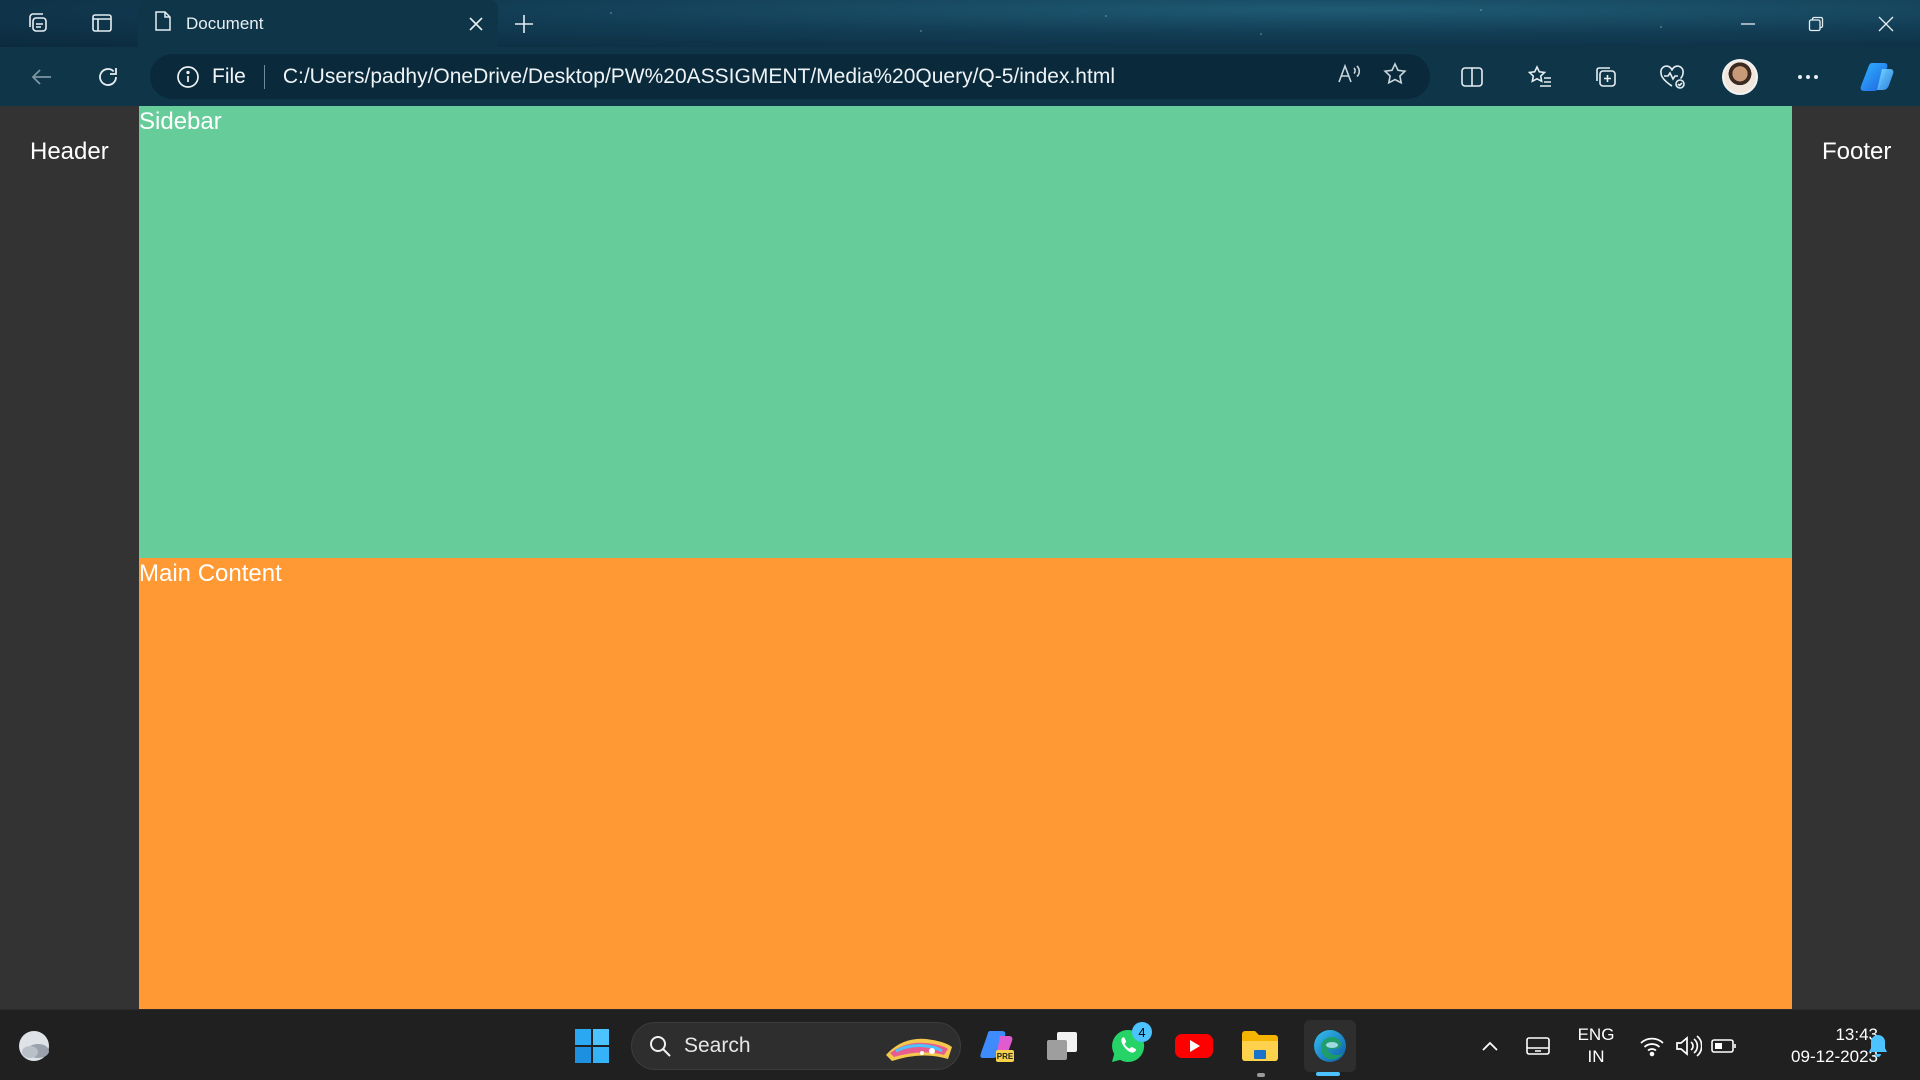 This screenshot has width=1920, height=1080. I want to click on whatsapp-icon: 4, so click(1129, 1045).